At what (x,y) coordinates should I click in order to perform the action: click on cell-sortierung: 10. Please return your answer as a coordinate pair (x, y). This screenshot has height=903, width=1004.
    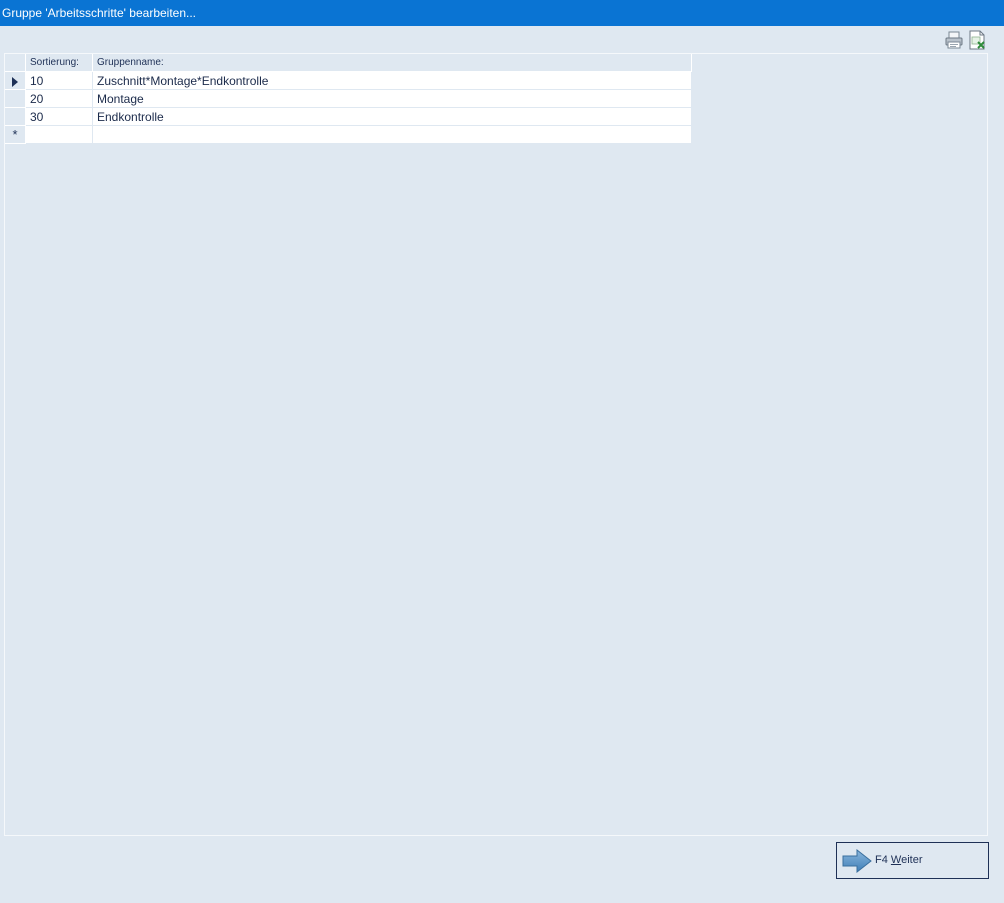
    Looking at the image, I should click on (59, 81).